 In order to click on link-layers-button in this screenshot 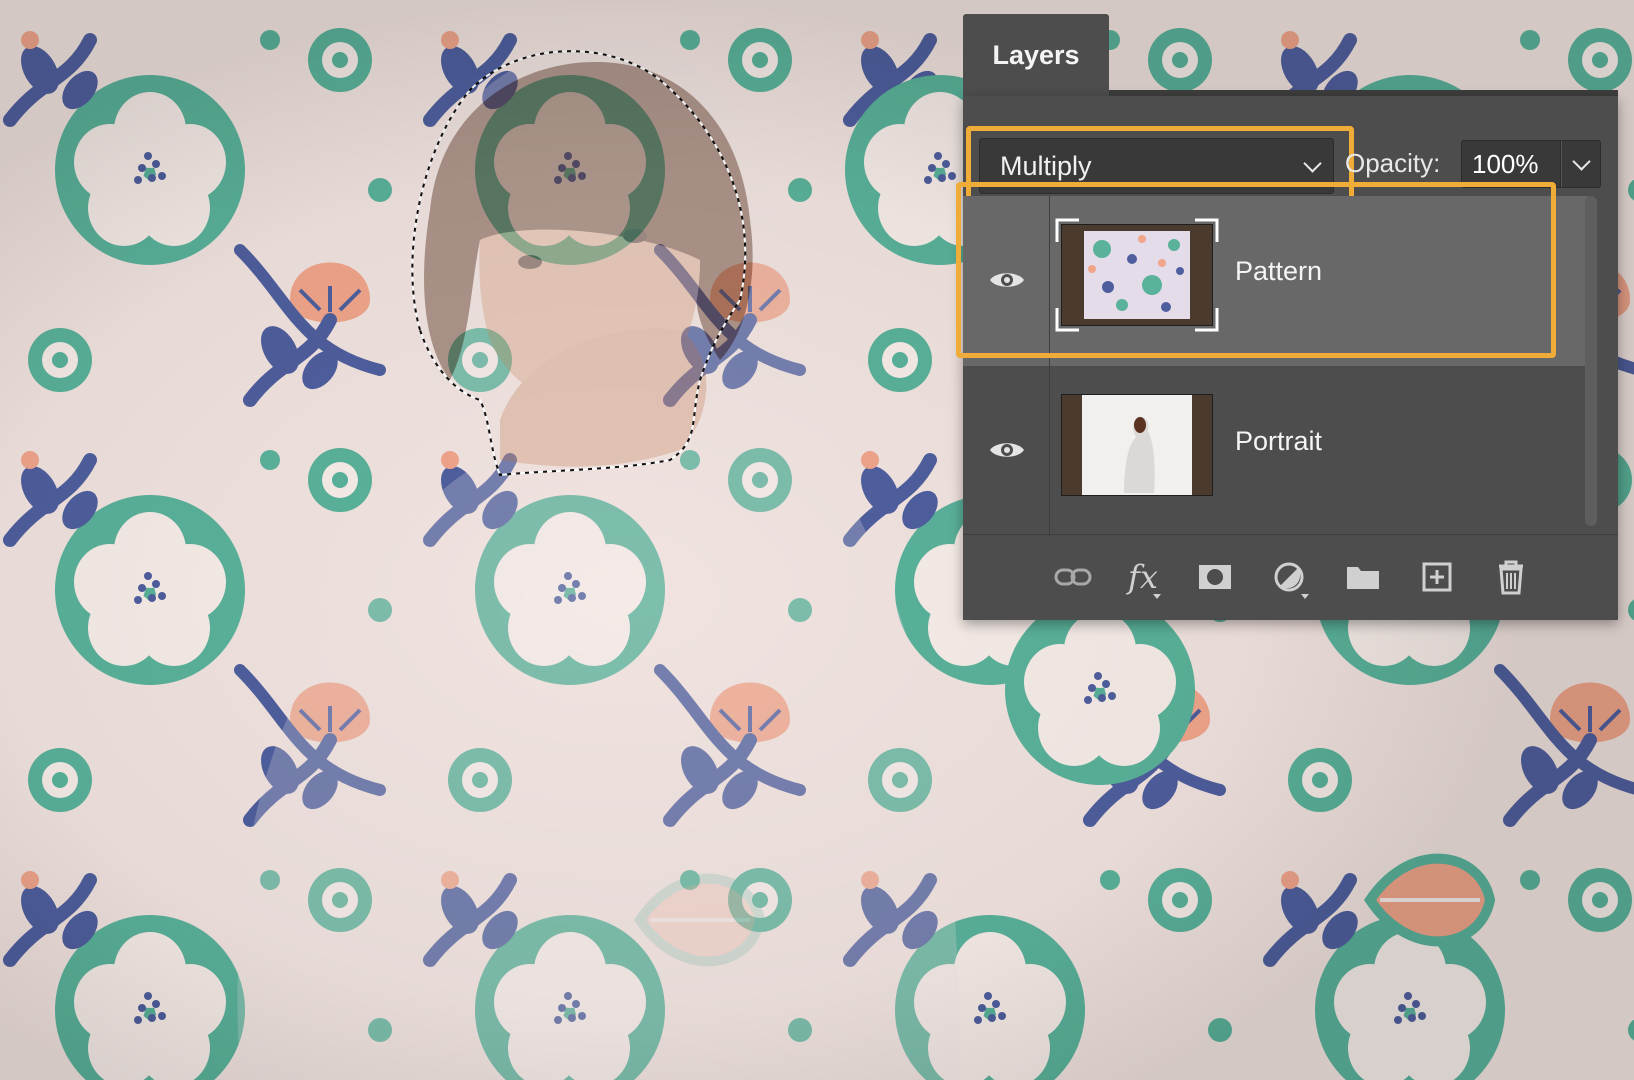, I will do `click(1073, 577)`.